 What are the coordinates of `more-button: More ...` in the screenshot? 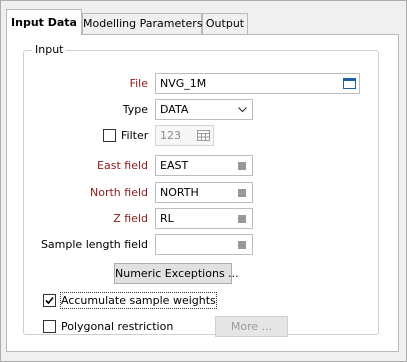 It's located at (251, 326).